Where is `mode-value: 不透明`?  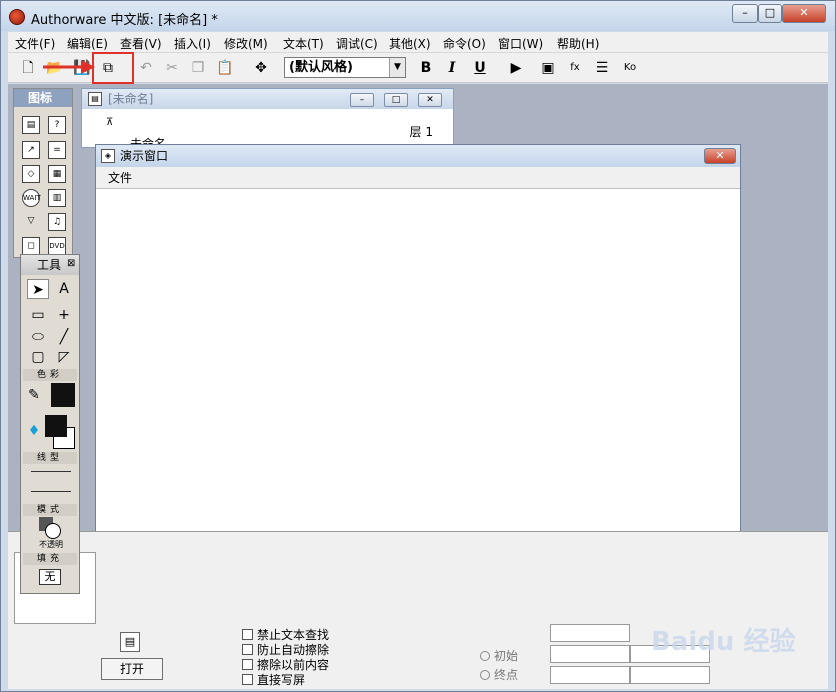
mode-value: 不透明 is located at coordinates (51, 544).